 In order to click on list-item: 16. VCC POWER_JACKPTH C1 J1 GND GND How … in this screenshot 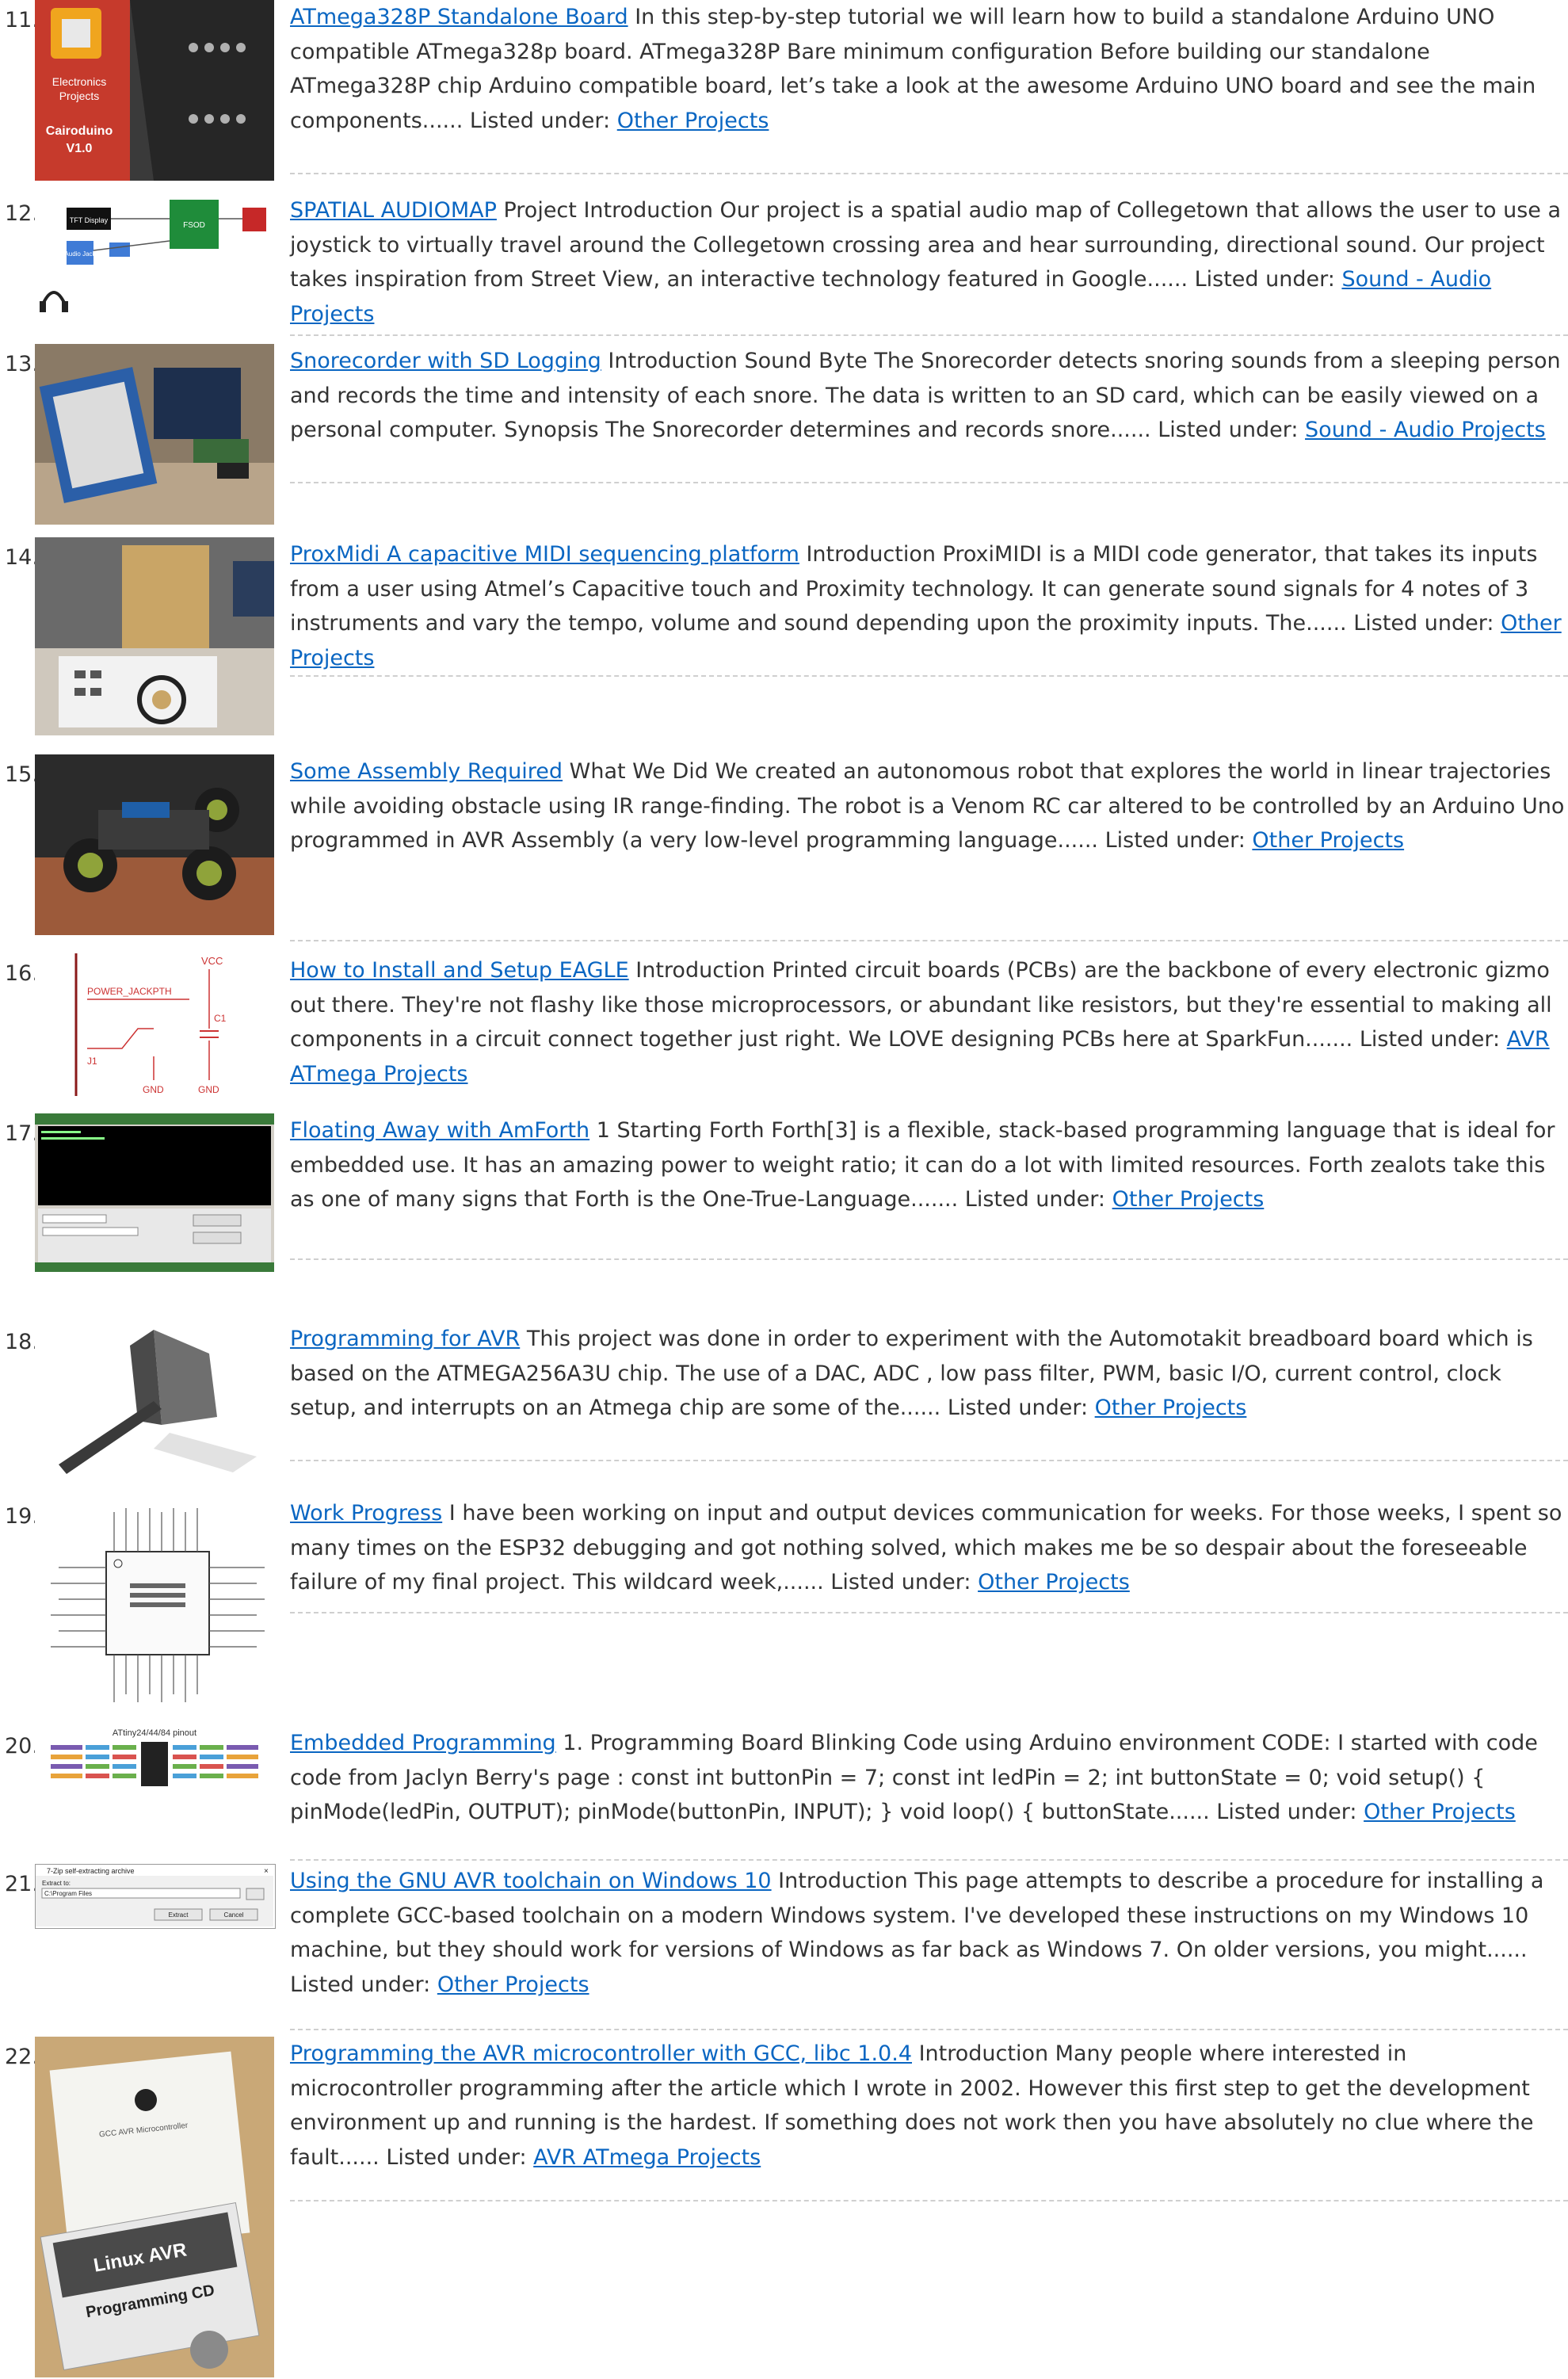, I will do `click(784, 1028)`.